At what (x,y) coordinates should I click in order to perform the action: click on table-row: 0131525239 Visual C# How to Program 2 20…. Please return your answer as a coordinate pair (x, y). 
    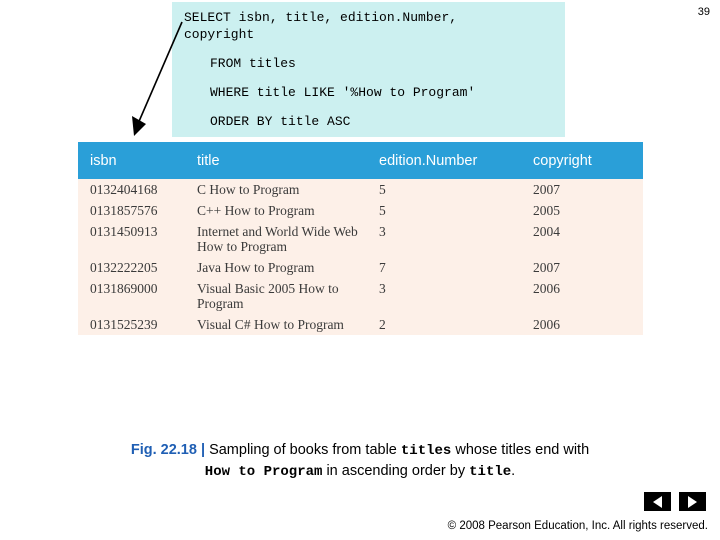
    Looking at the image, I should click on (360, 324).